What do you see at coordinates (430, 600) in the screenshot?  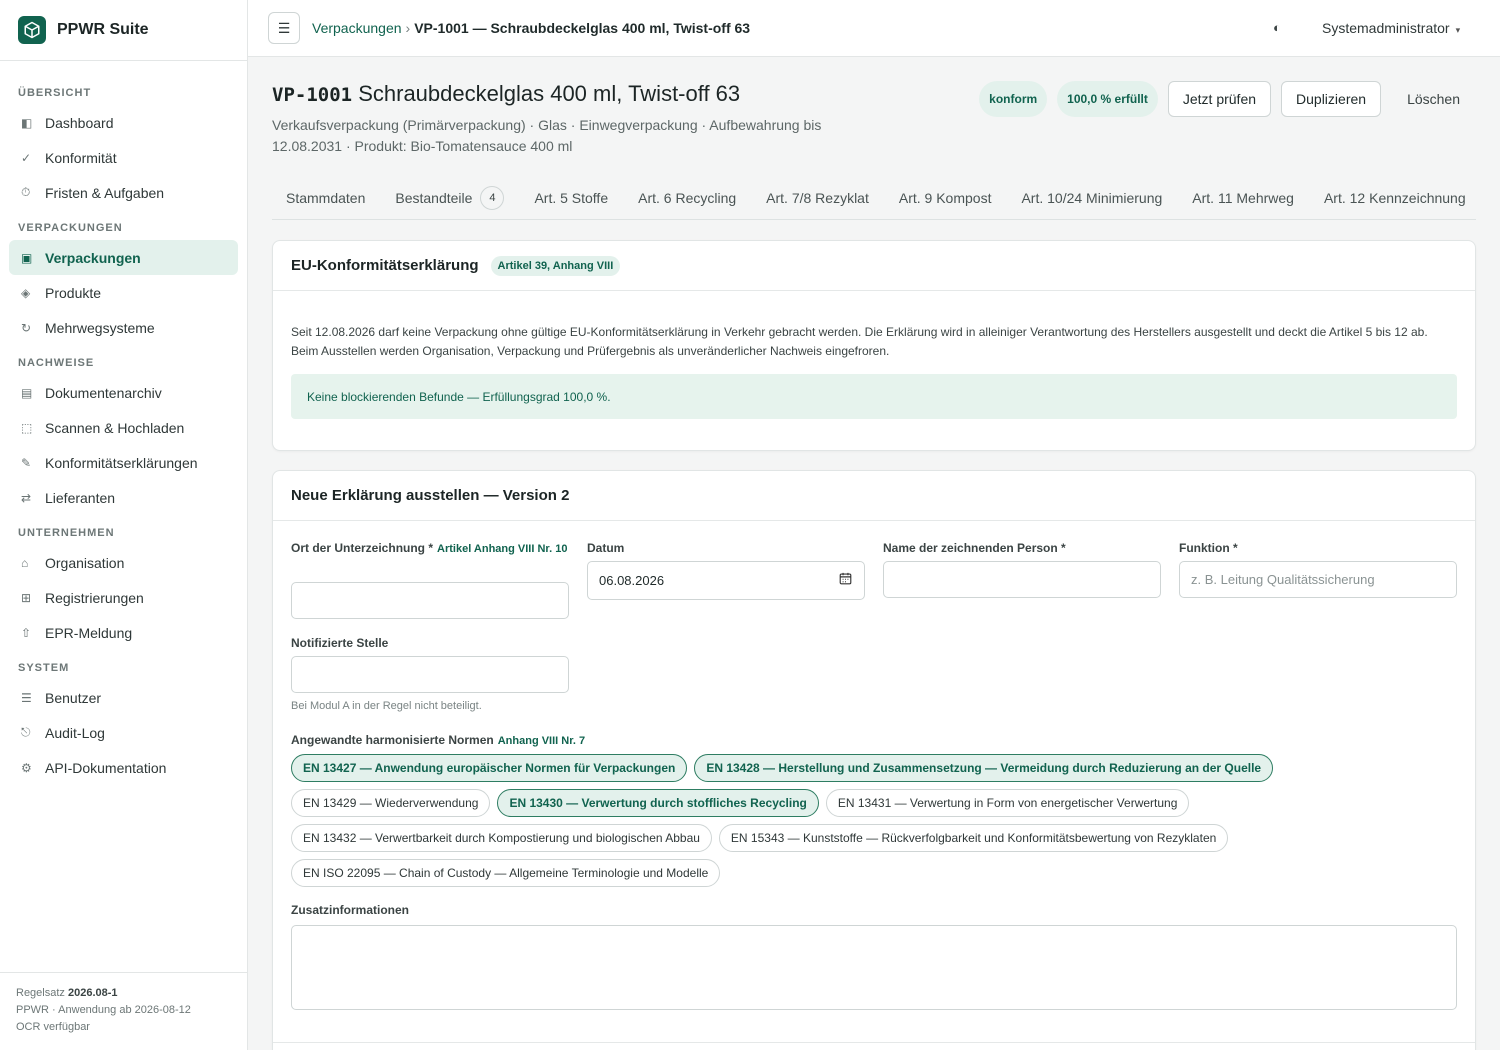 I see `place-input` at bounding box center [430, 600].